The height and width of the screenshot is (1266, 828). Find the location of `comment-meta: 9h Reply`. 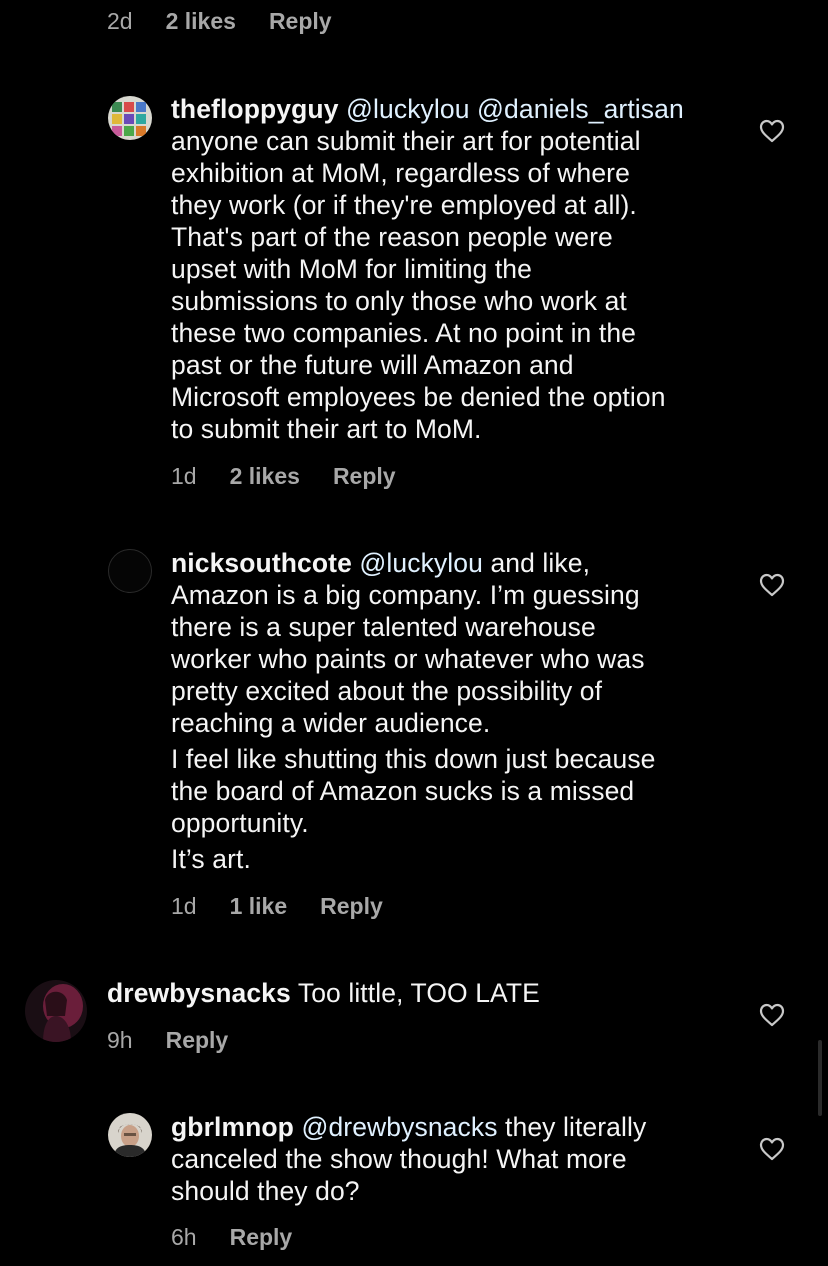

comment-meta: 9h Reply is located at coordinates (167, 1040).